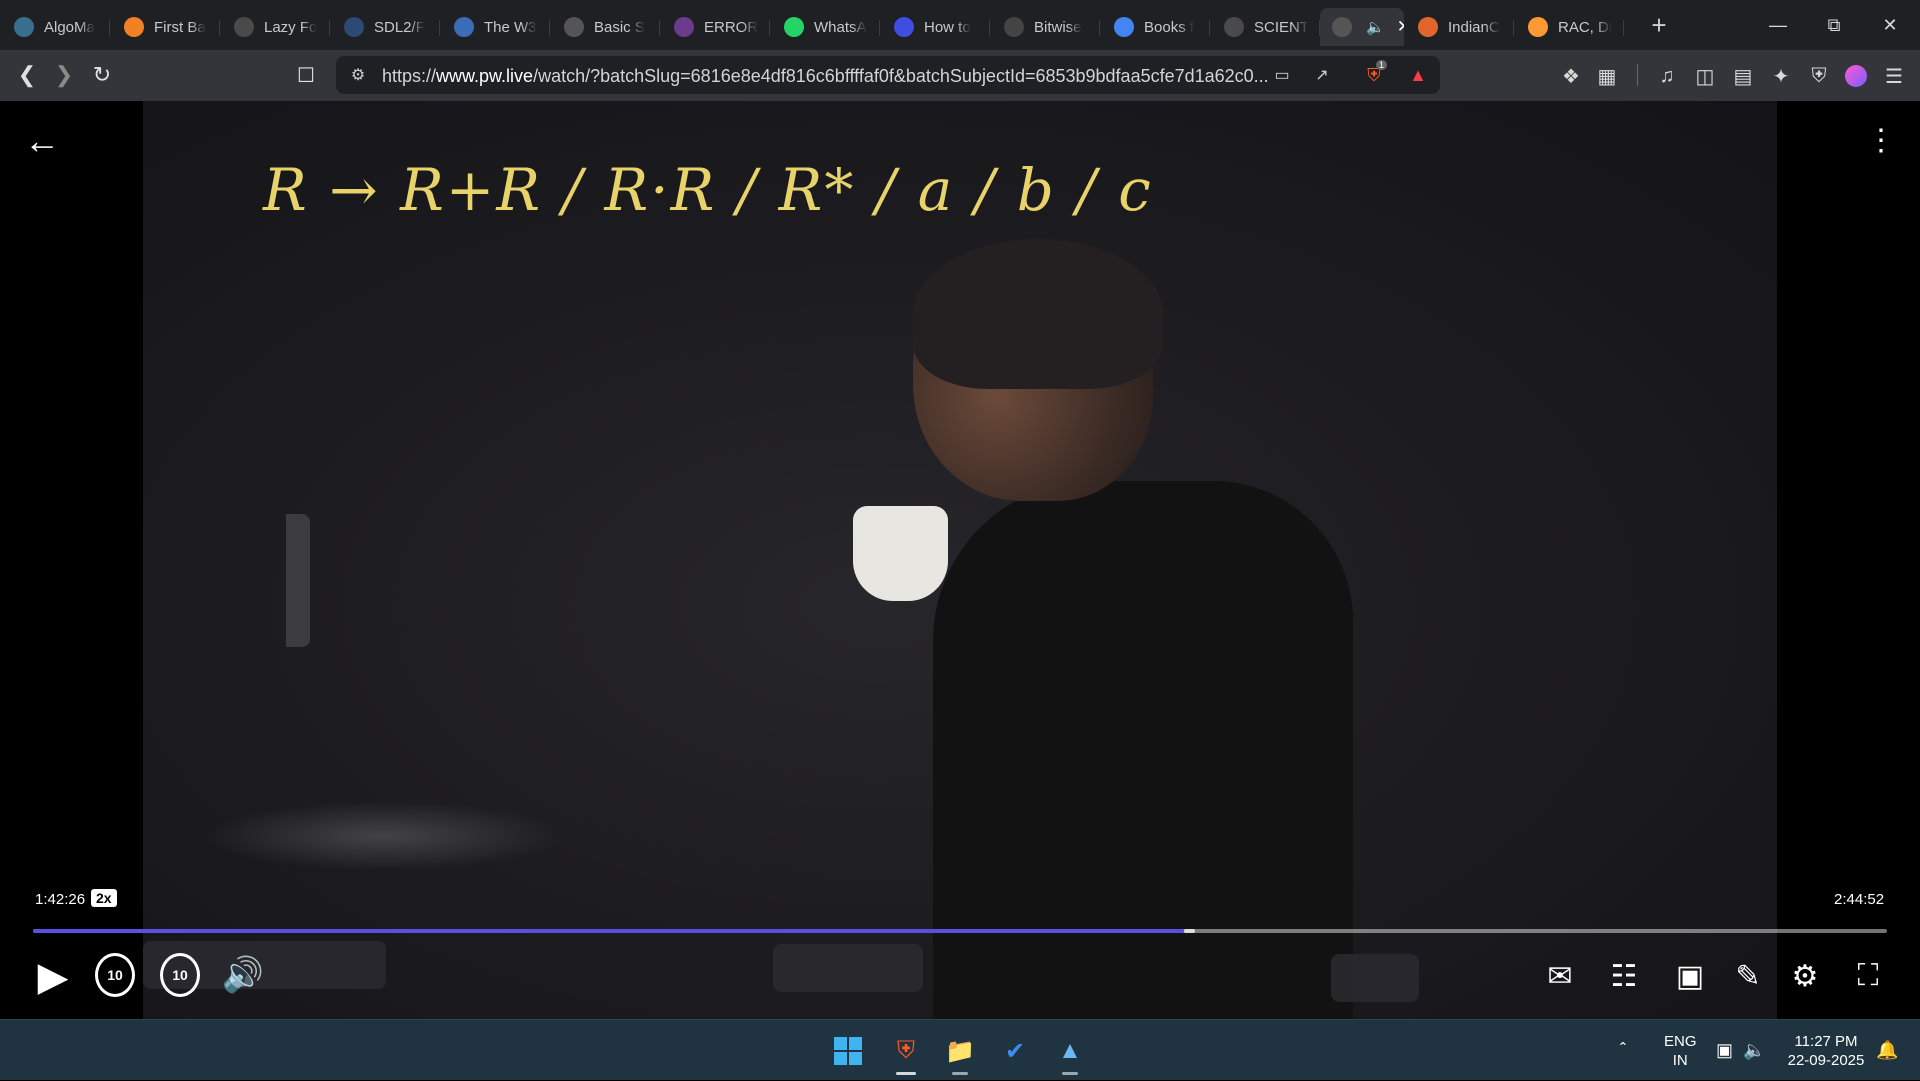 The height and width of the screenshot is (1081, 1920). I want to click on tab-4: The W3, so click(495, 27).